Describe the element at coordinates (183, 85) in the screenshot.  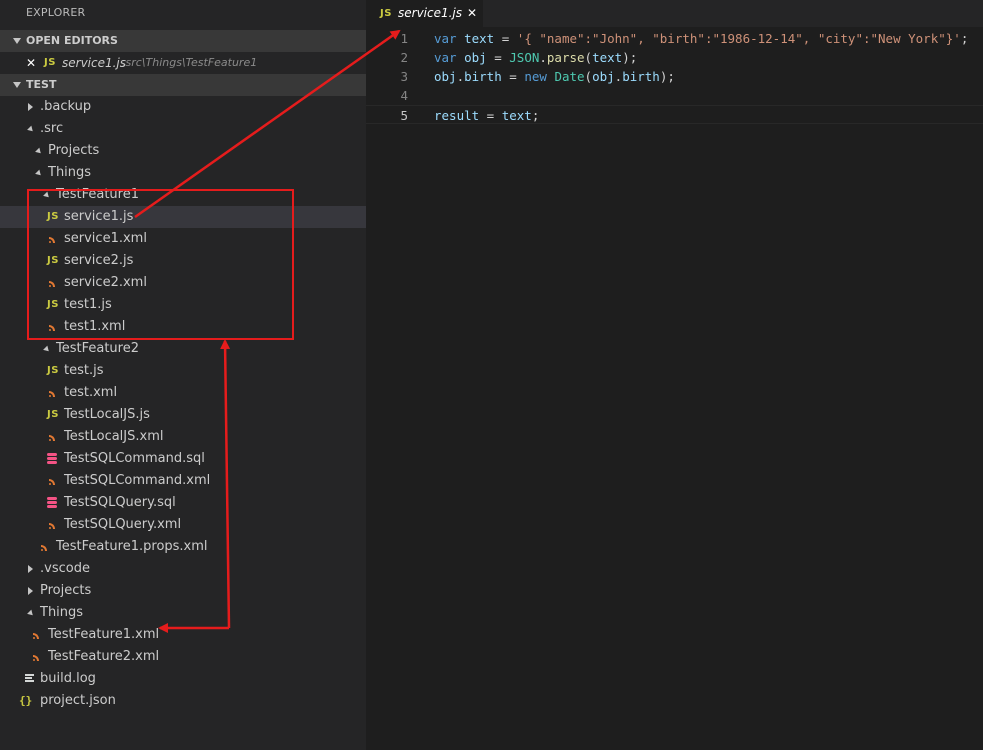
I see `project-header: TEST` at that location.